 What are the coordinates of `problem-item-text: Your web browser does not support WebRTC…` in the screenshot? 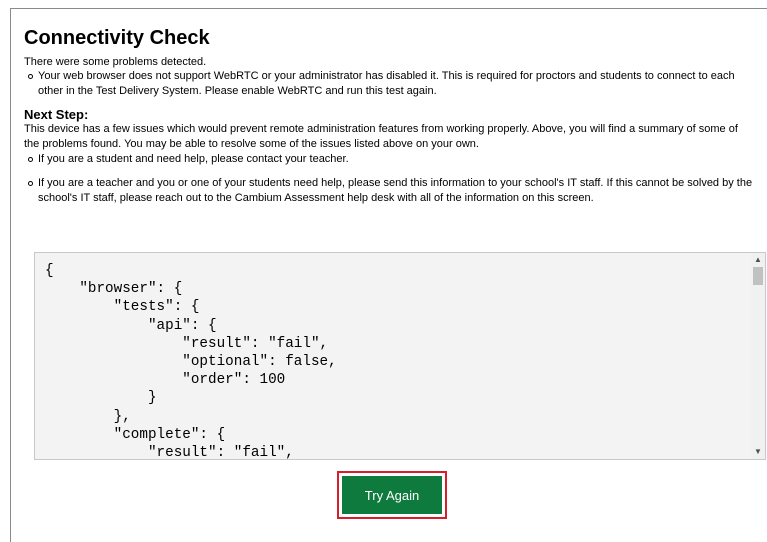 It's located at (386, 83).